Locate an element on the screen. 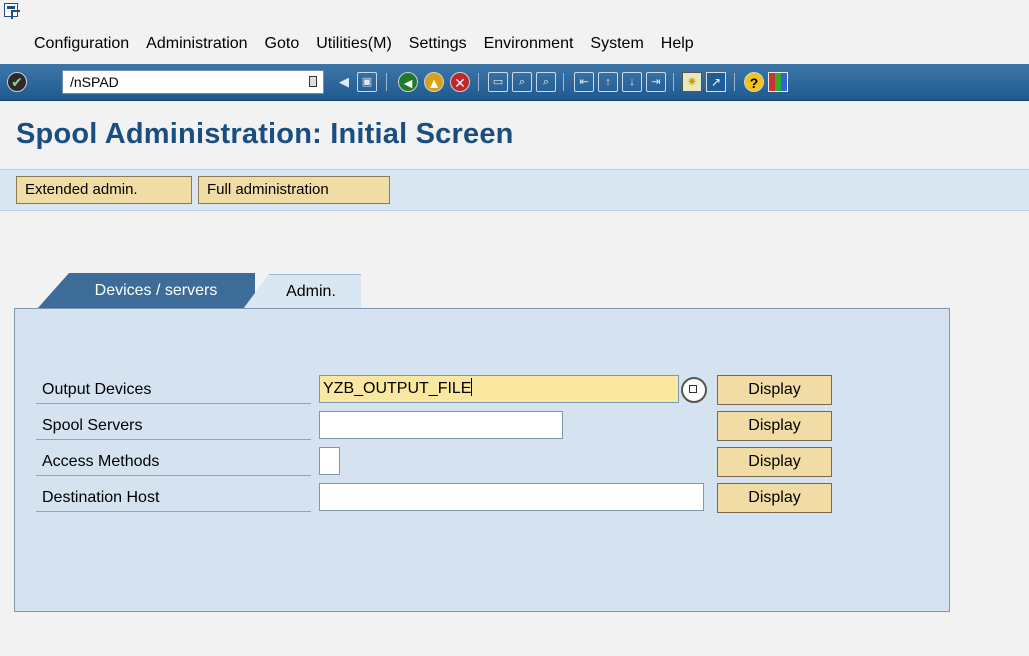  extended-admin-button: Extended admin. is located at coordinates (104, 190).